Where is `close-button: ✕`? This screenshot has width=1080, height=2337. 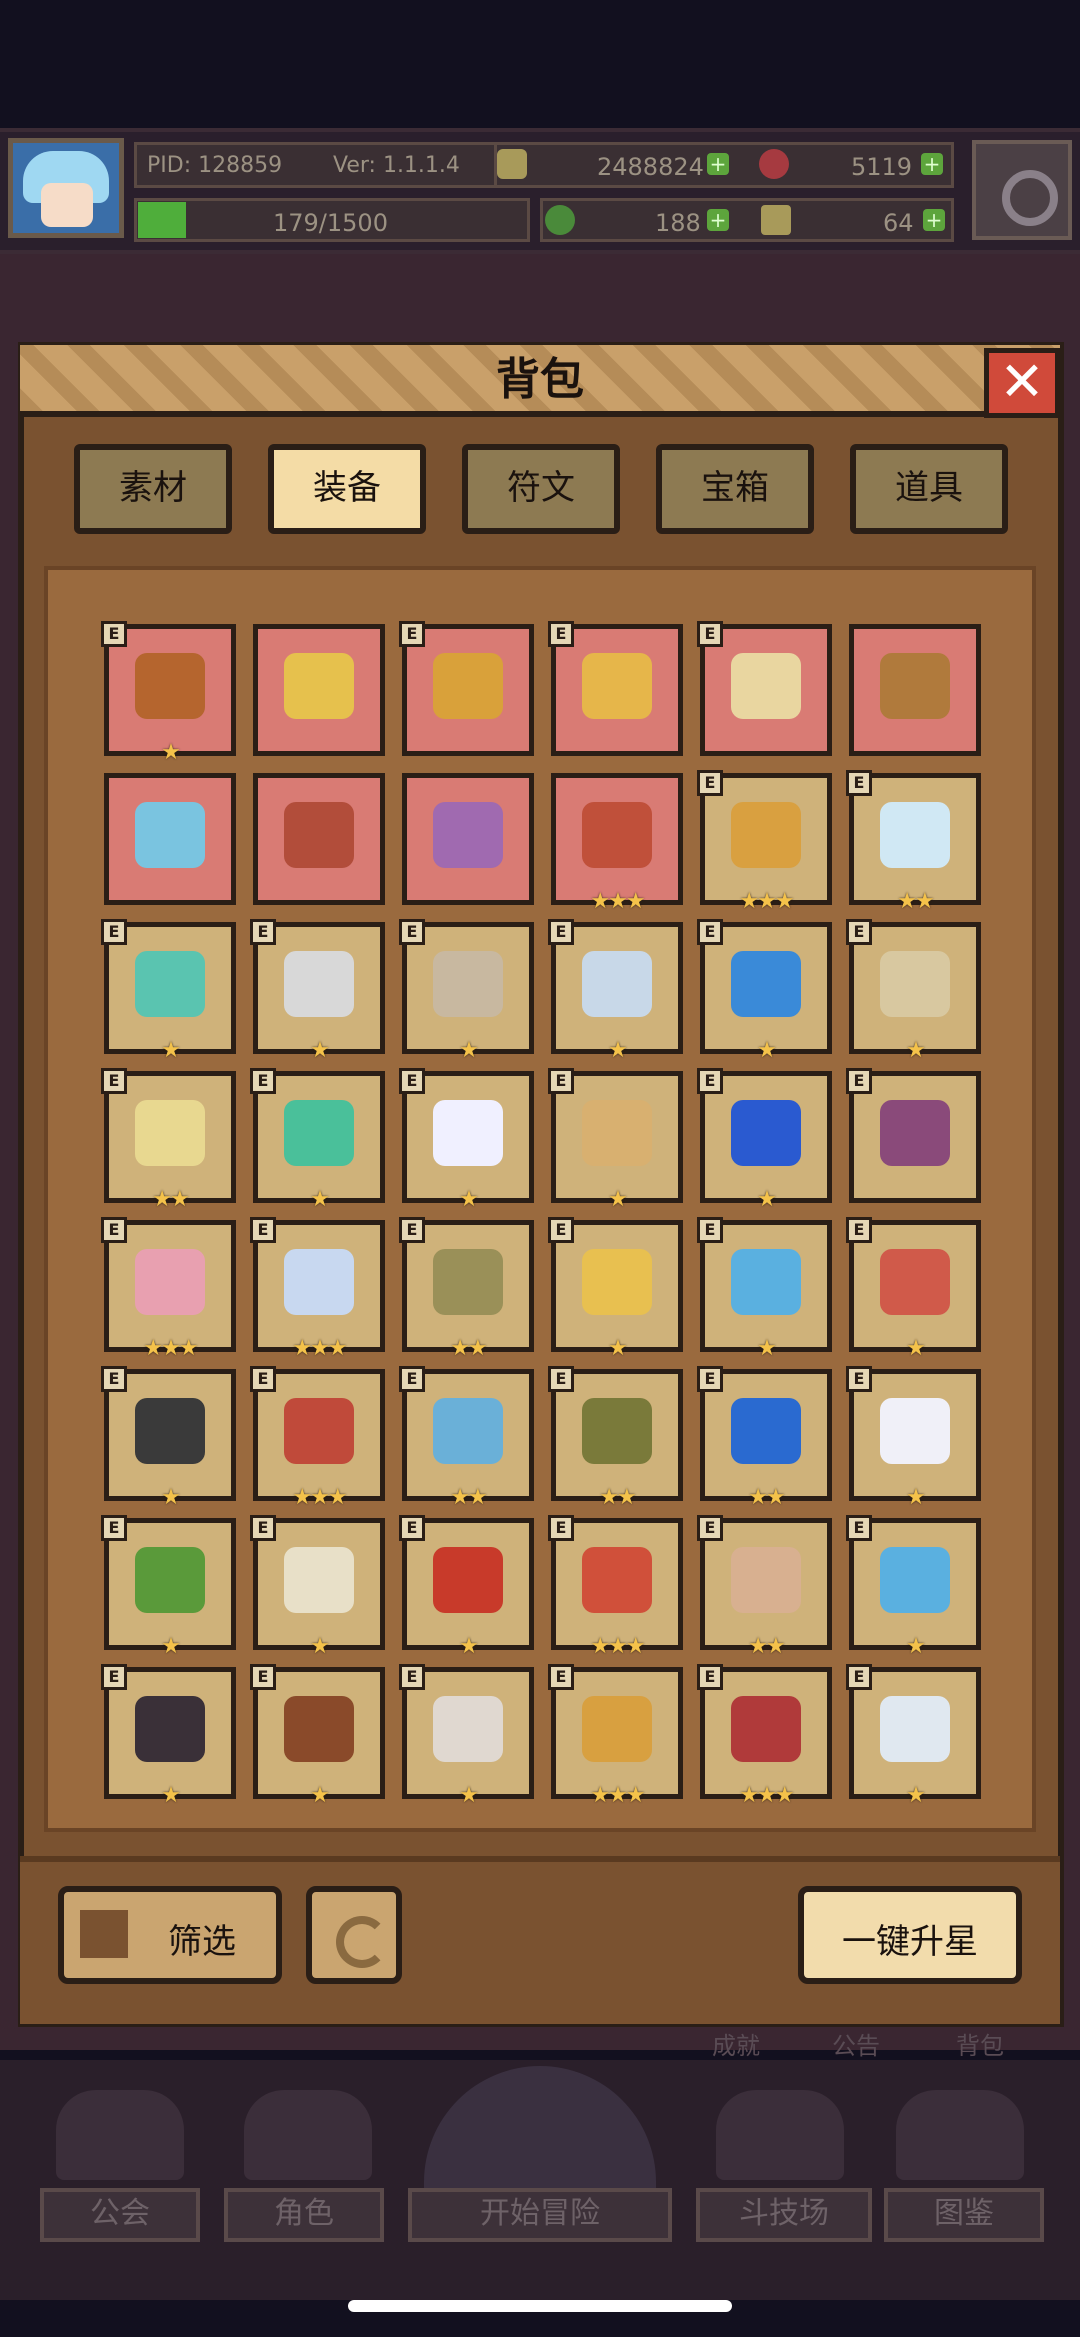 close-button: ✕ is located at coordinates (1022, 383).